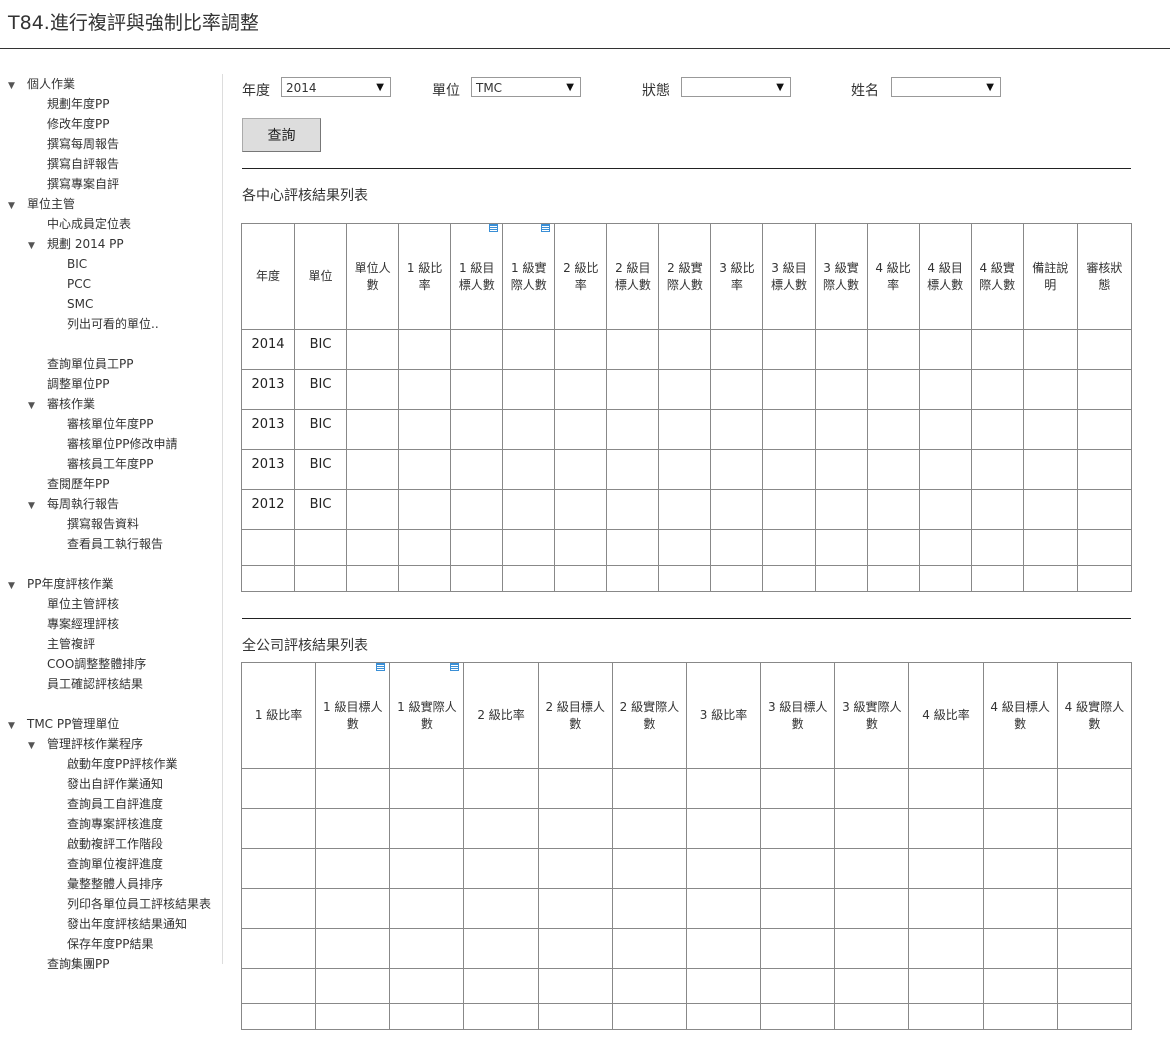  I want to click on sidebar-item: 規劃年度PP, so click(78, 104).